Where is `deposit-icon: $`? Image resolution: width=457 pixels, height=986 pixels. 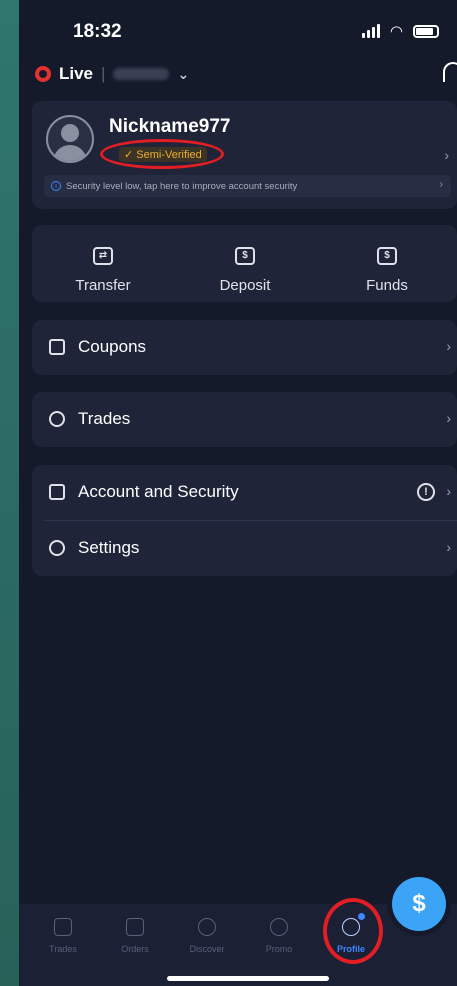 deposit-icon: $ is located at coordinates (245, 256).